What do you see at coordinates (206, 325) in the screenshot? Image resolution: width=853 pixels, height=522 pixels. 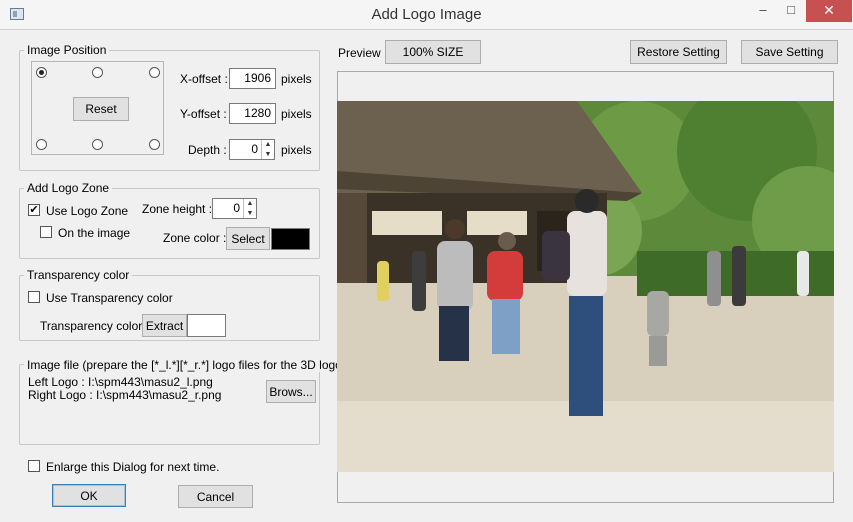 I see `transparency-color-swatch` at bounding box center [206, 325].